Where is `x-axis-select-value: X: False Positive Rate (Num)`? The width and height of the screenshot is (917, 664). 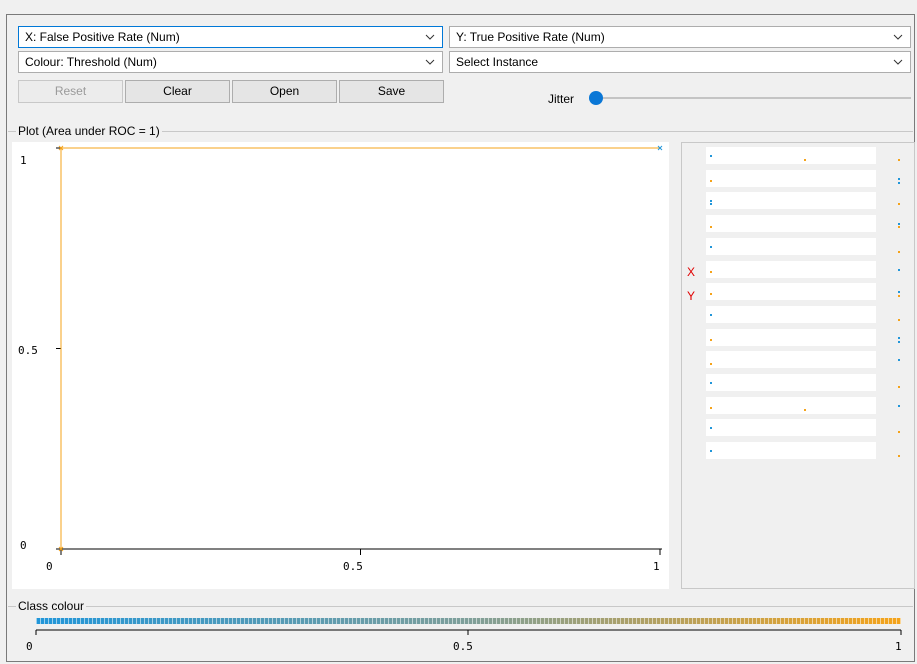
x-axis-select-value: X: False Positive Rate (Num) is located at coordinates (102, 37).